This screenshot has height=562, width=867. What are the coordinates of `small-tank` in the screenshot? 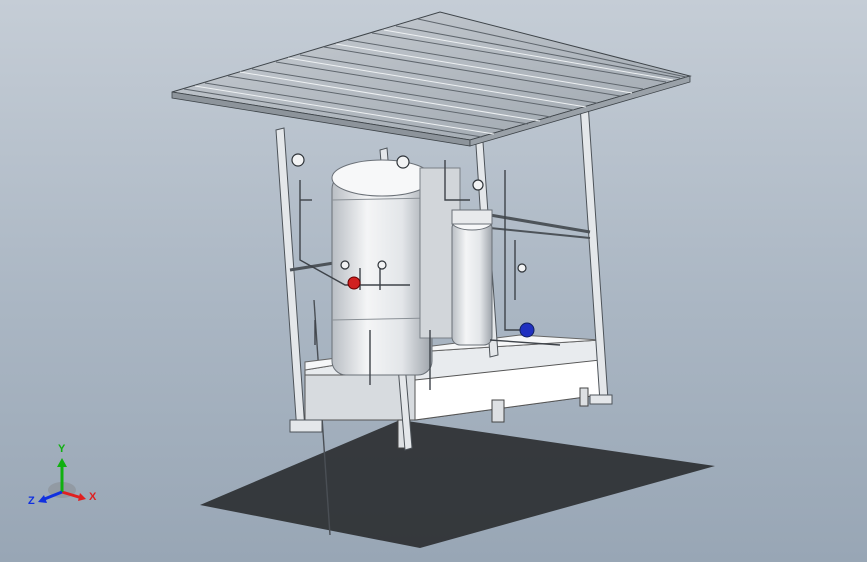 It's located at (472, 277).